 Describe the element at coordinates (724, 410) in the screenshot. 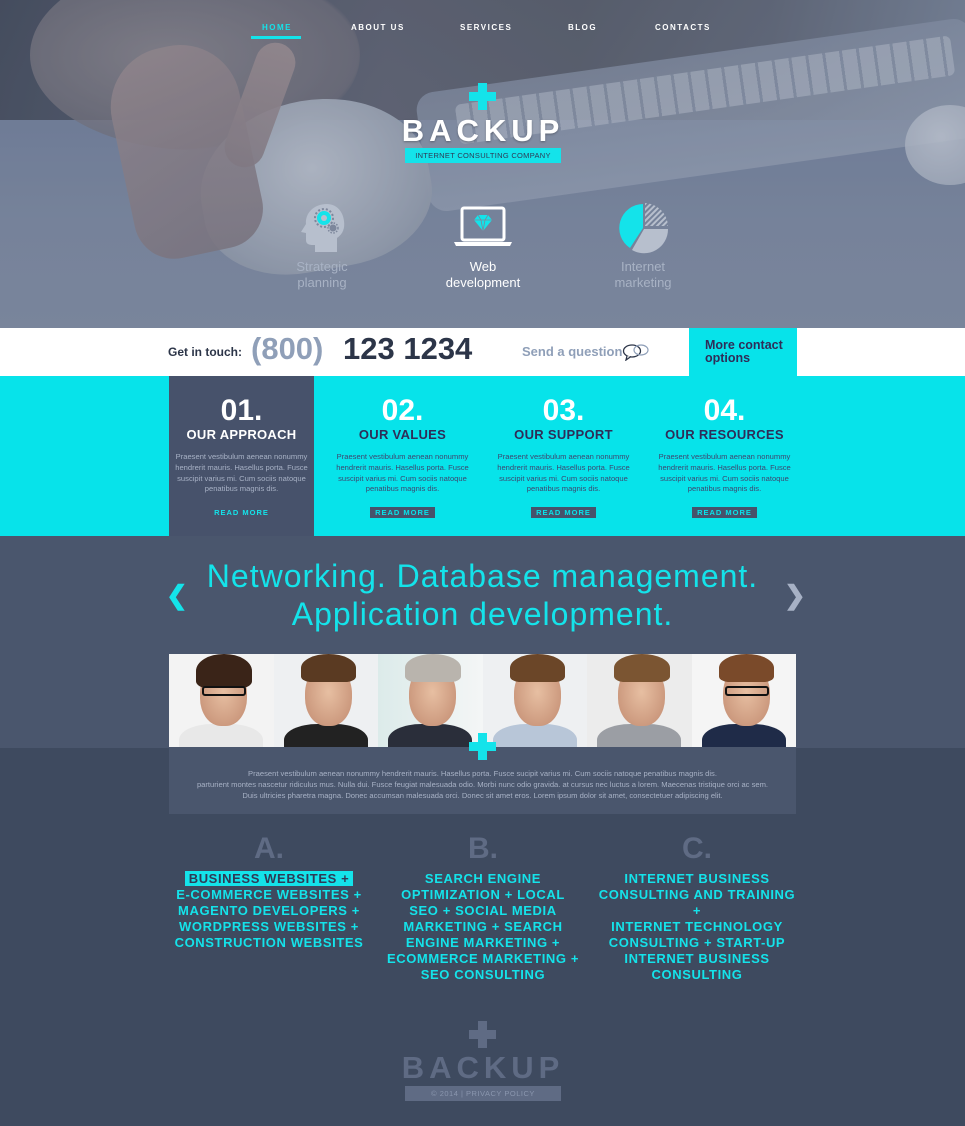

I see `card-number: 04.` at that location.